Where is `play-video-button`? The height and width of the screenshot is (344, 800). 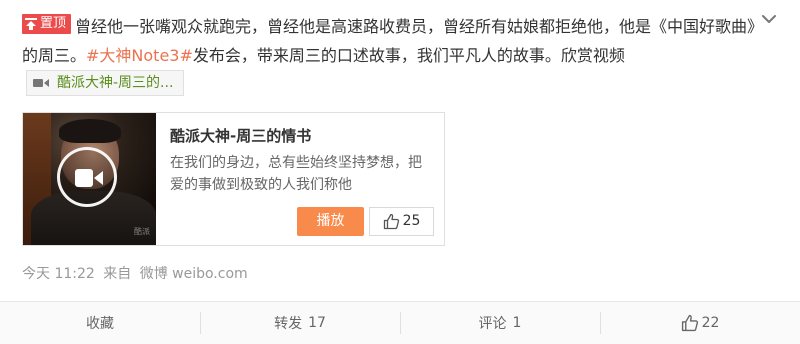
play-video-button is located at coordinates (87, 177).